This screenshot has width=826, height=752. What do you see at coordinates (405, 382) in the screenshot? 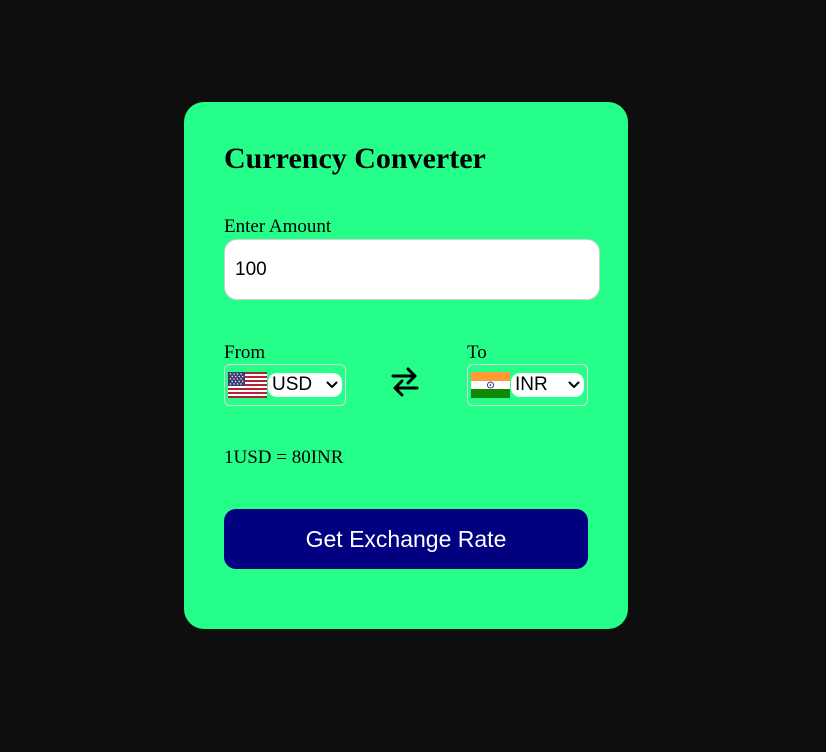
I see `swap-arrows-icon` at bounding box center [405, 382].